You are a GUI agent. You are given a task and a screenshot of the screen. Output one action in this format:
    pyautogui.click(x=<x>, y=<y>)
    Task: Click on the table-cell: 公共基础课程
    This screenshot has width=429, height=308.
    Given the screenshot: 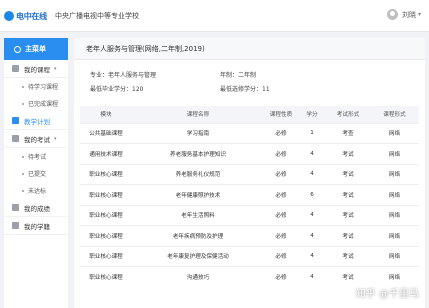 What is the action you would take?
    pyautogui.click(x=106, y=133)
    